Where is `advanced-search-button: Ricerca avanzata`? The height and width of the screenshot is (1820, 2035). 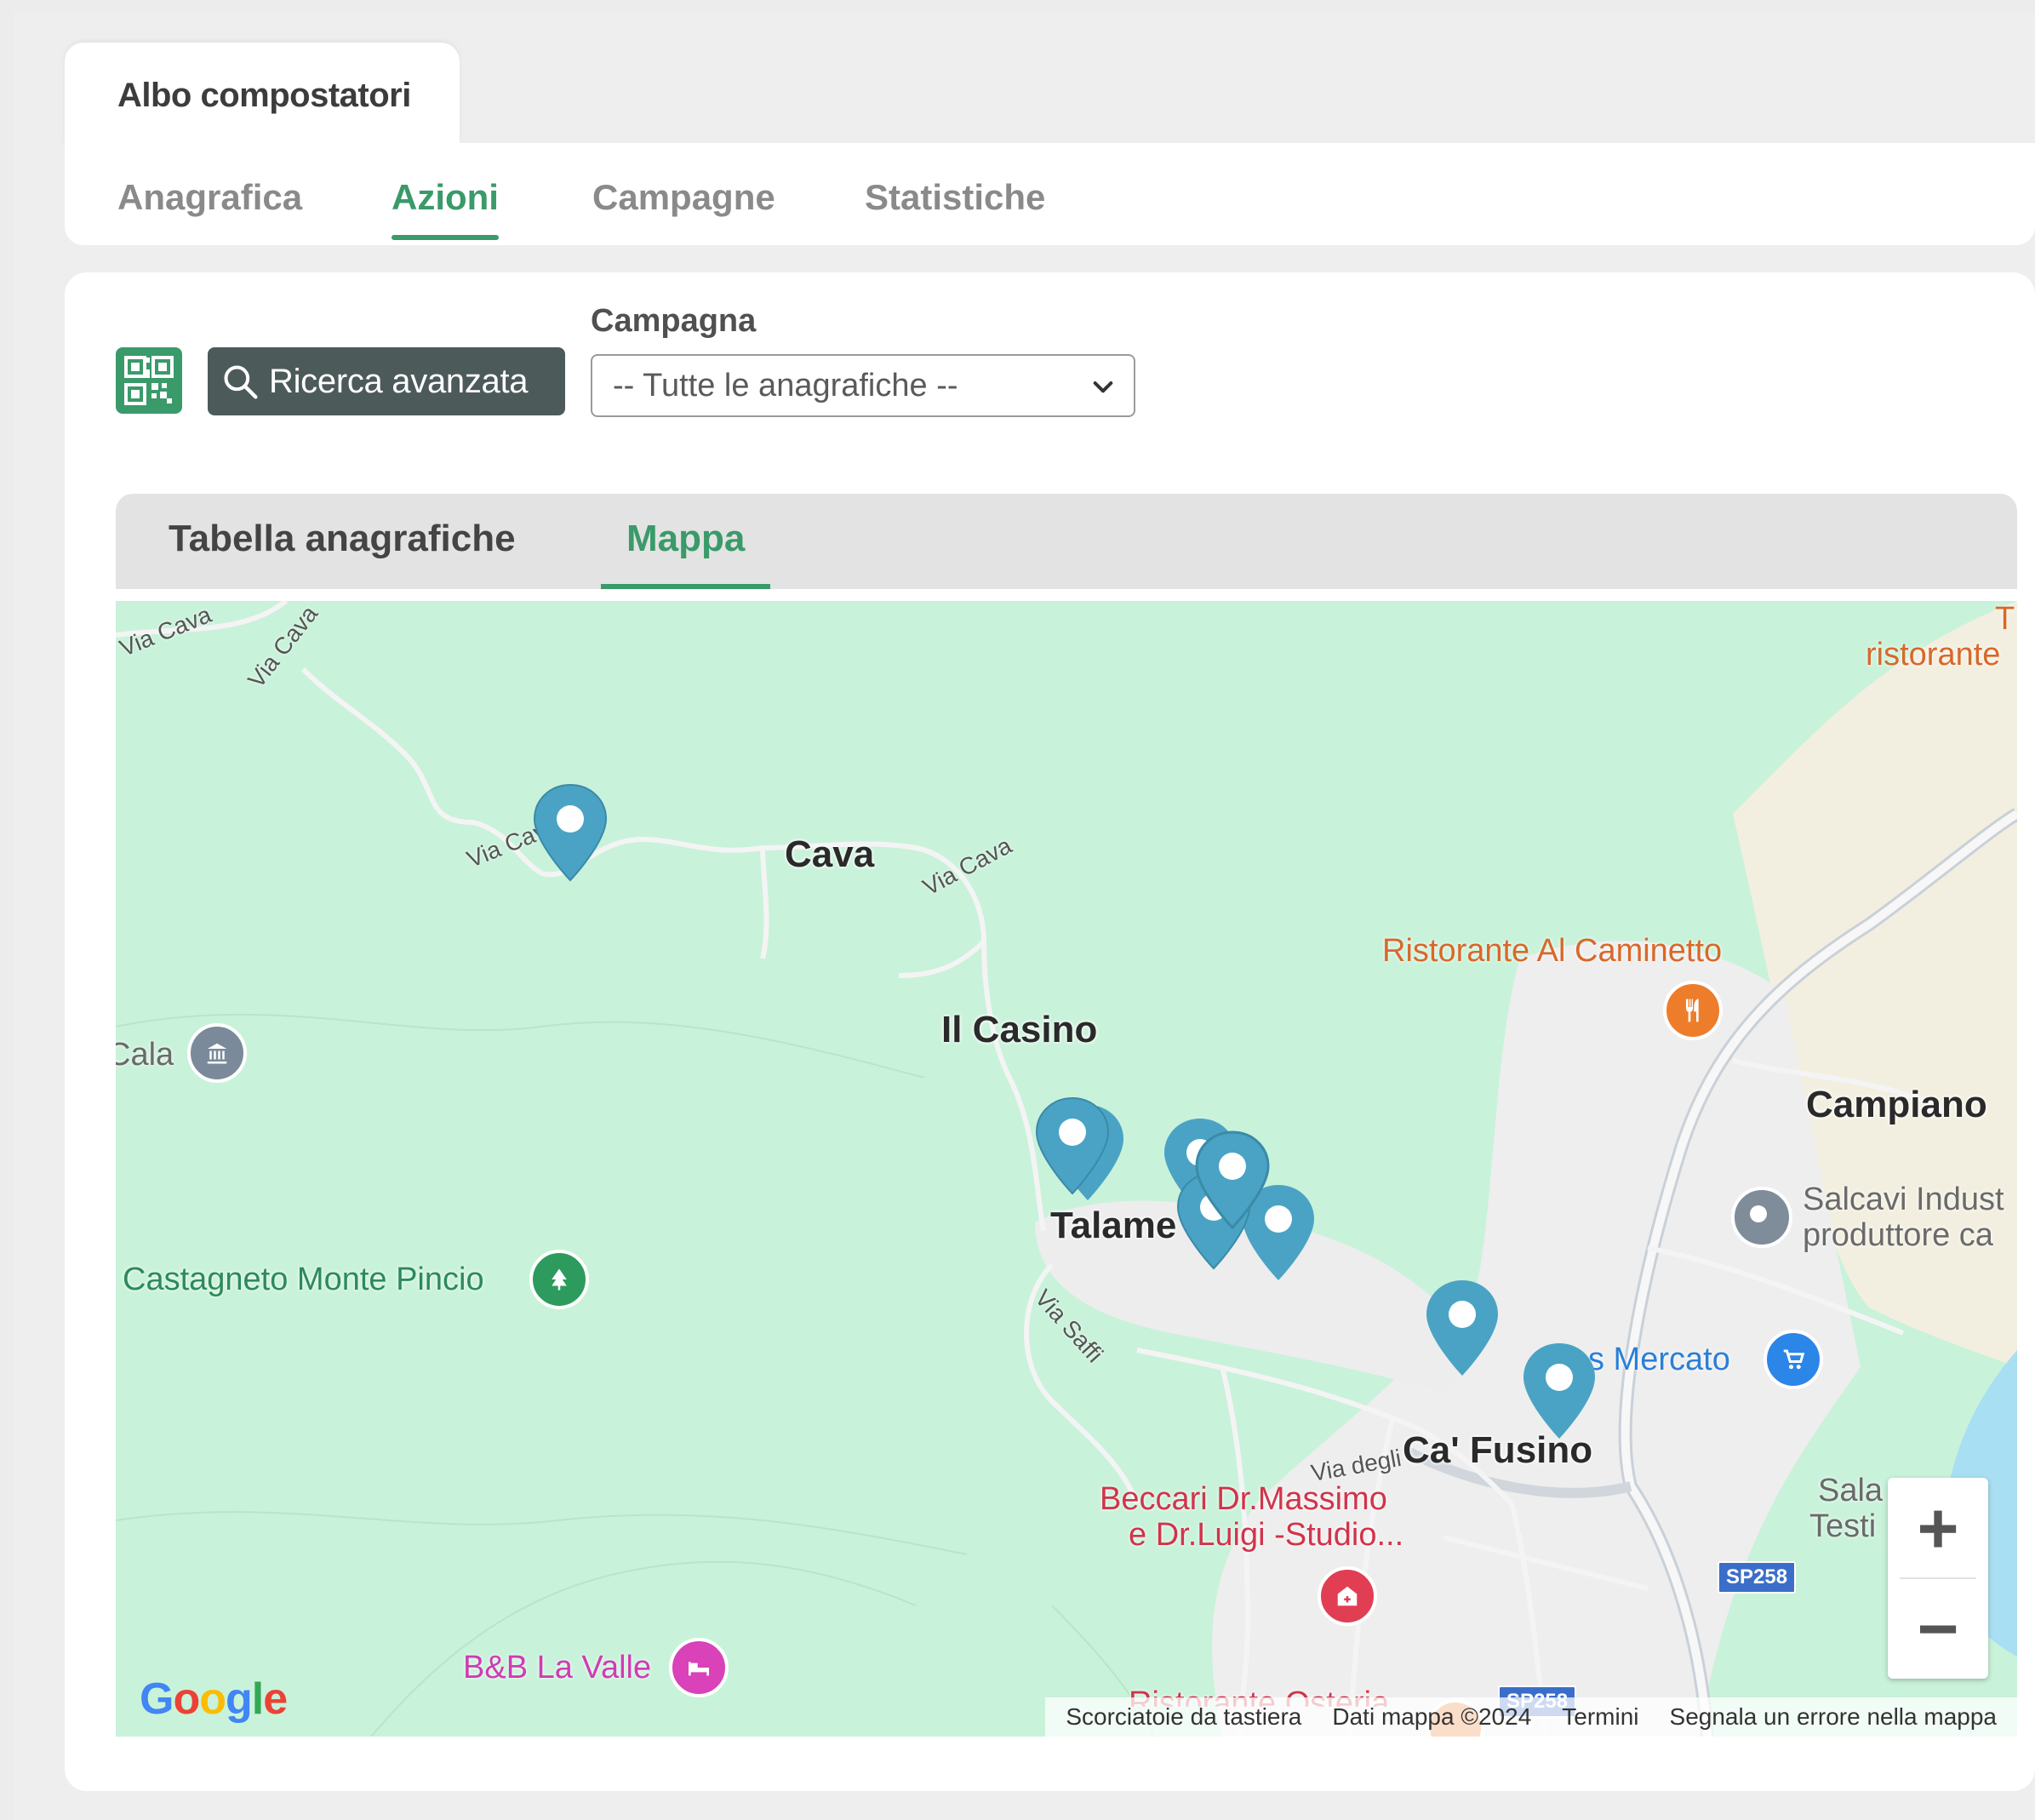
advanced-search-button: Ricerca avanzata is located at coordinates (386, 381).